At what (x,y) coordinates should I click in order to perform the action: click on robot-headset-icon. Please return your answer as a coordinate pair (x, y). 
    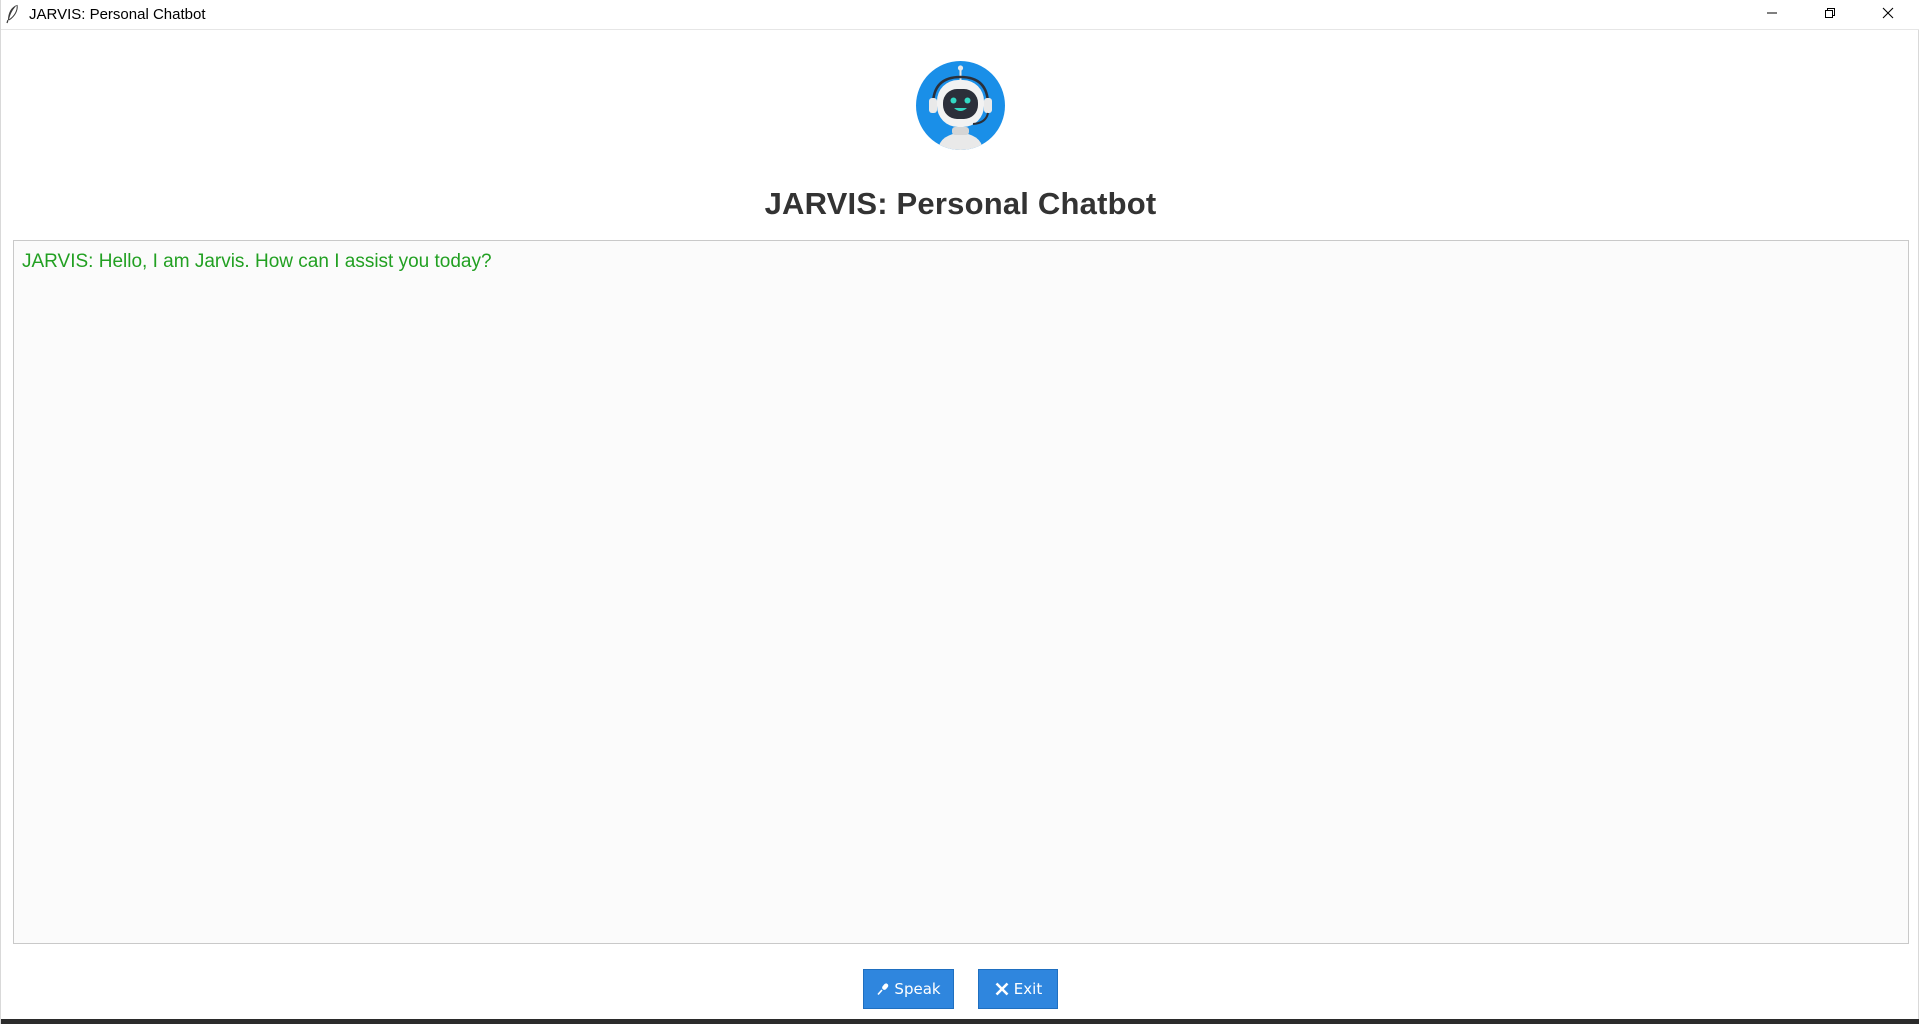
    Looking at the image, I should click on (960, 105).